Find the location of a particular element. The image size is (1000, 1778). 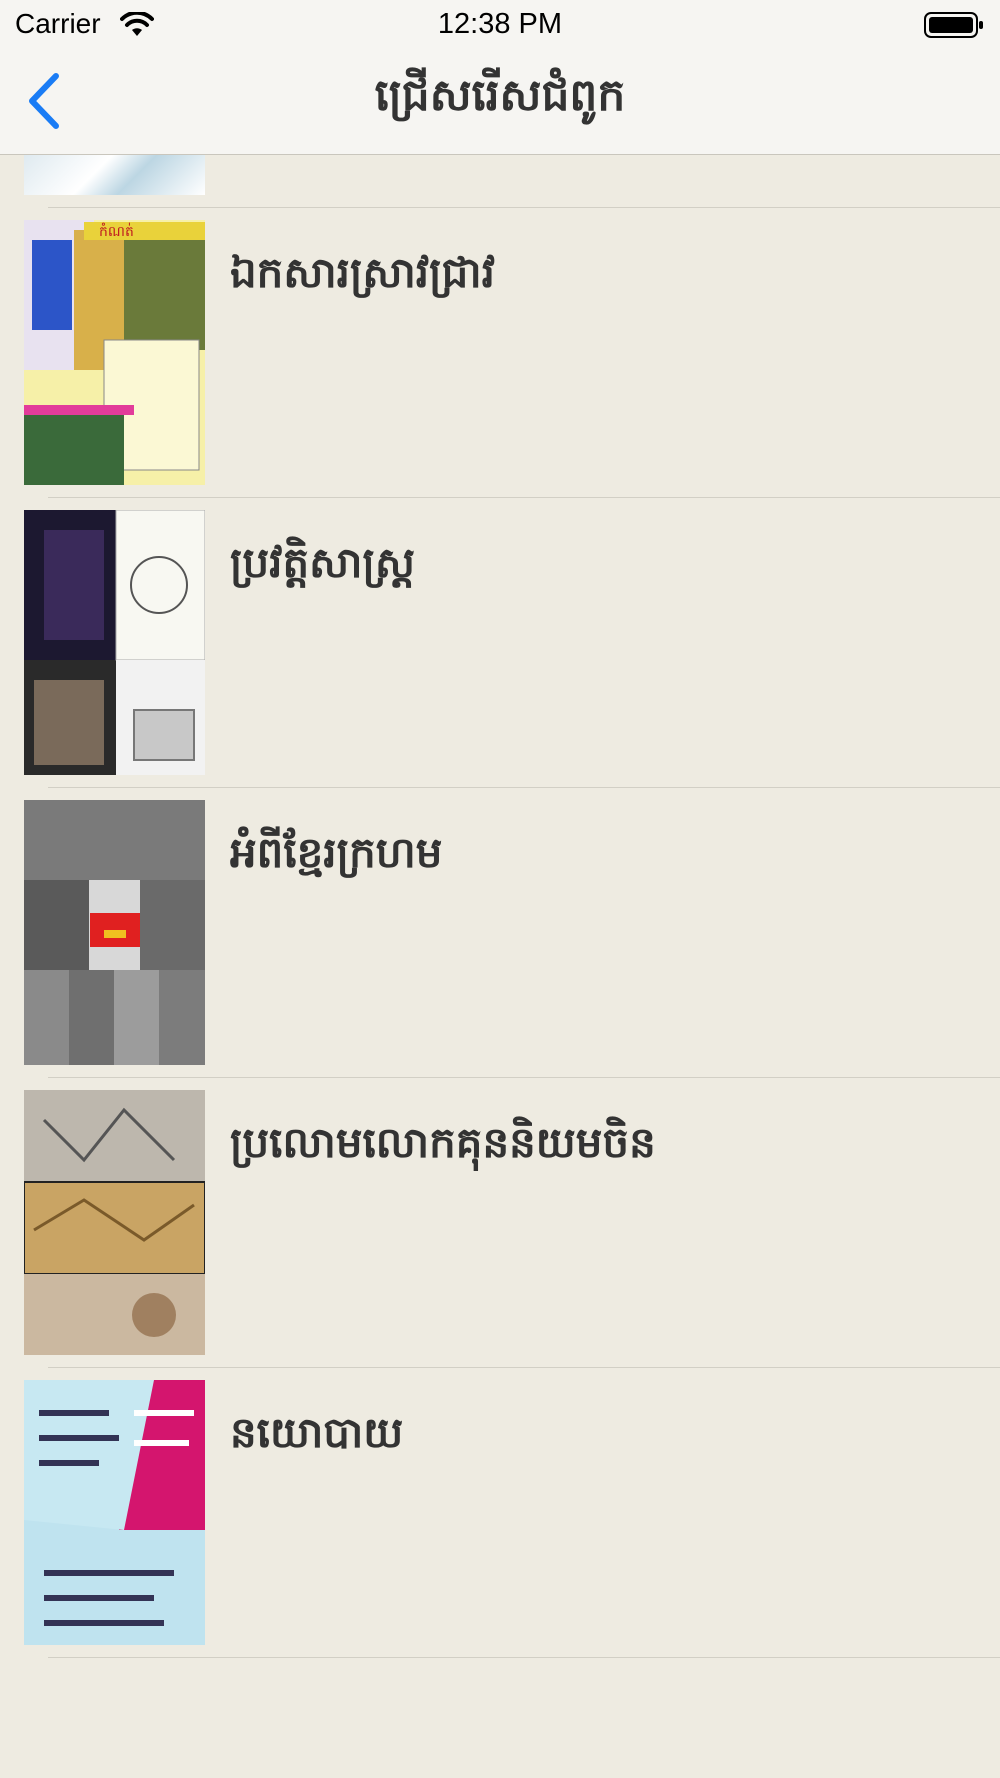

battery-full-icon is located at coordinates (953, 25).